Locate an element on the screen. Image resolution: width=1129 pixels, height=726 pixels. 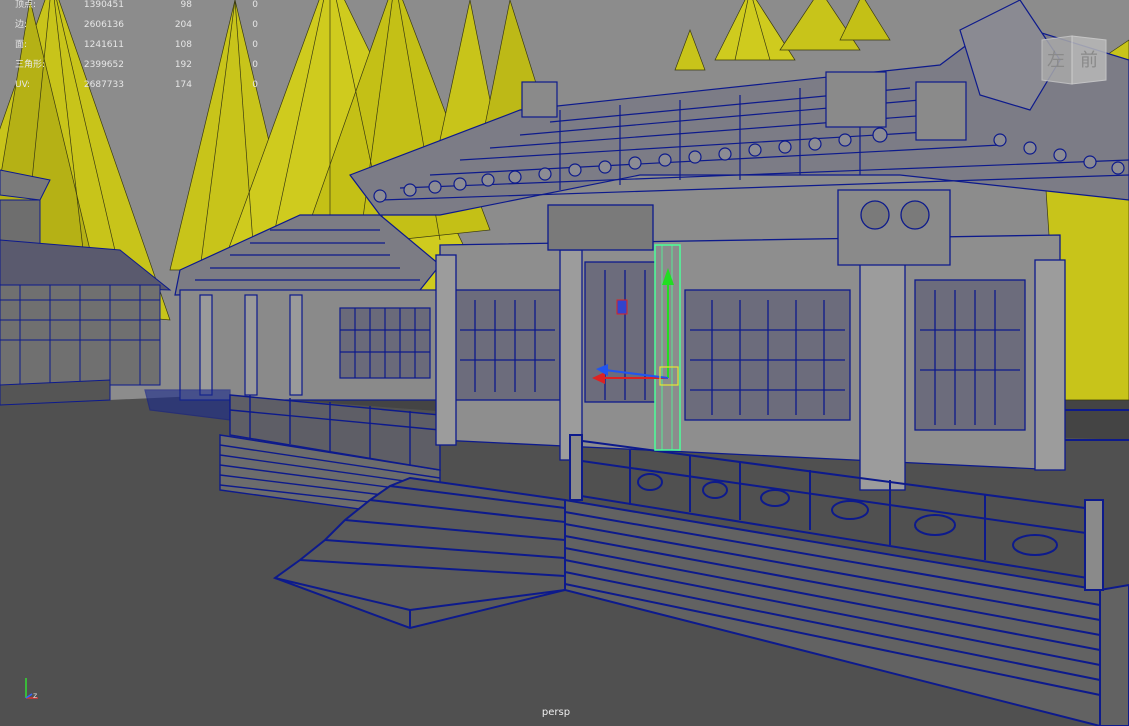
hud-selected: 174 is located at coordinates (183, 85).